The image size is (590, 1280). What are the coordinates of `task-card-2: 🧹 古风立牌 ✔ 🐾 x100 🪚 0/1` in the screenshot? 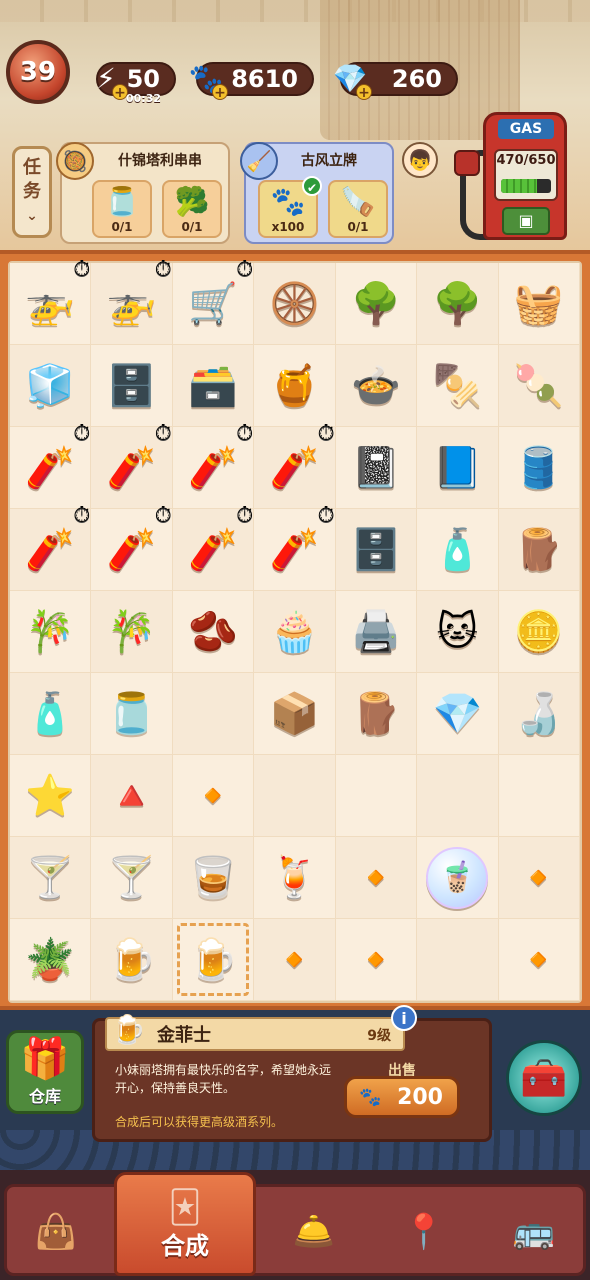 It's located at (317, 193).